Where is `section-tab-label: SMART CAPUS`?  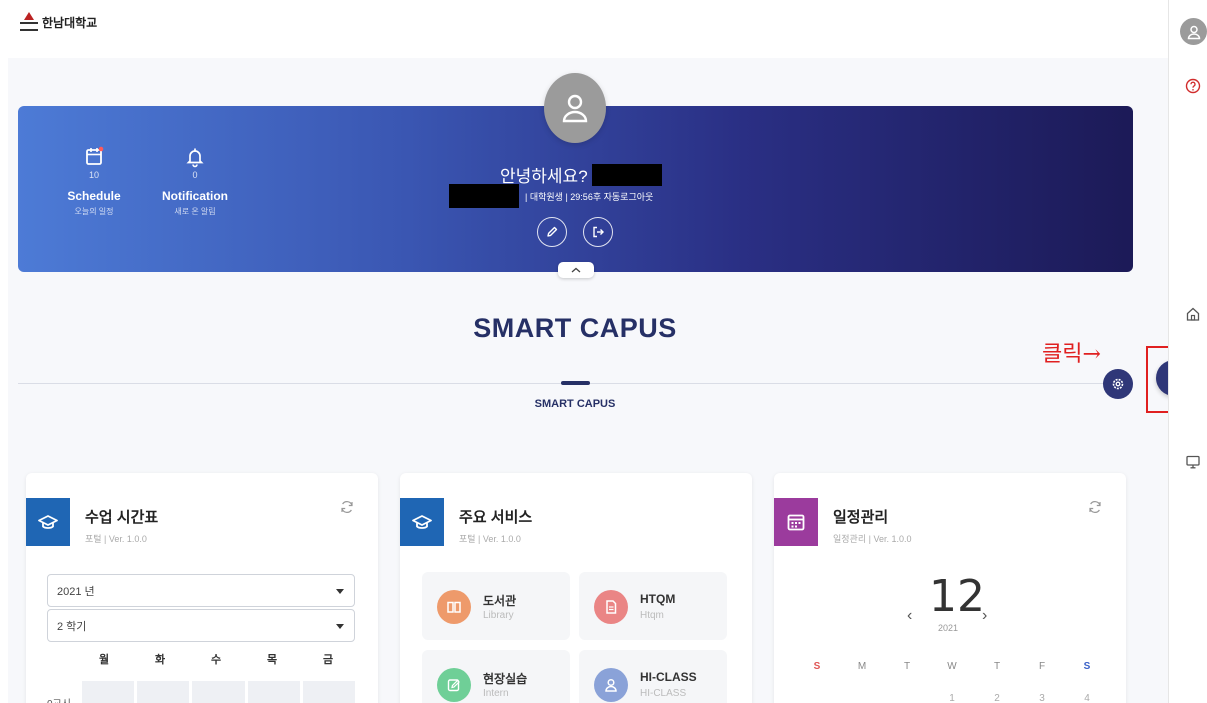 section-tab-label: SMART CAPUS is located at coordinates (575, 404).